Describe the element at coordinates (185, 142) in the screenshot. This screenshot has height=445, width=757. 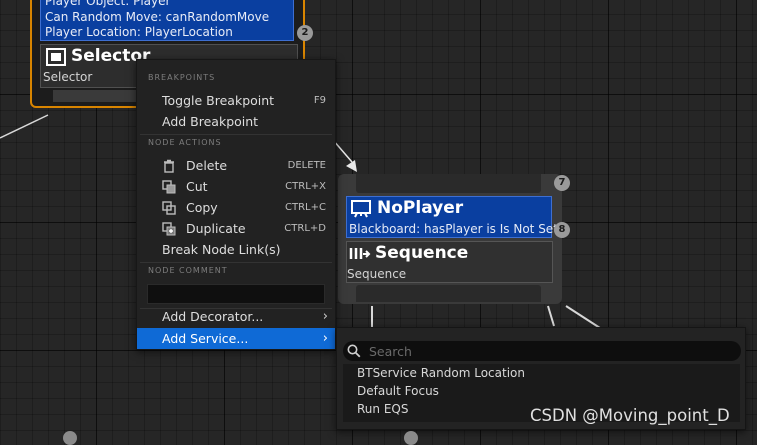
I see `node-actions-section-header: NODE ACTIONS` at that location.